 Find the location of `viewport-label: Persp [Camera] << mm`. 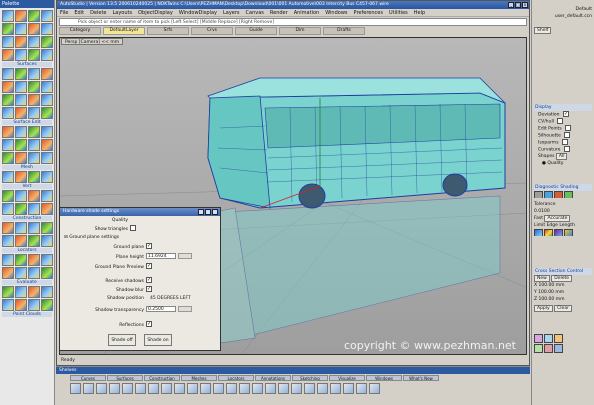

viewport-label: Persp [Camera] << mm is located at coordinates (92, 41).